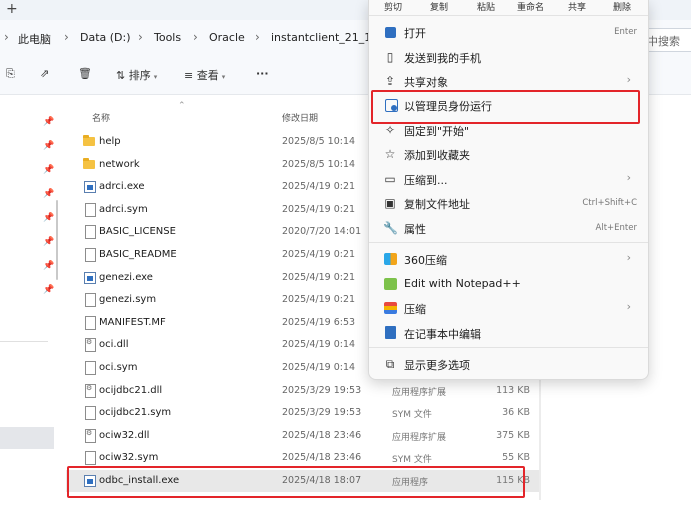 This screenshot has width=691, height=508. Describe the element at coordinates (303, 391) in the screenshot. I see `file-row: ocijdbc21.dll 2025/3/29 19:53 应用程序扩展 113 KB` at that location.